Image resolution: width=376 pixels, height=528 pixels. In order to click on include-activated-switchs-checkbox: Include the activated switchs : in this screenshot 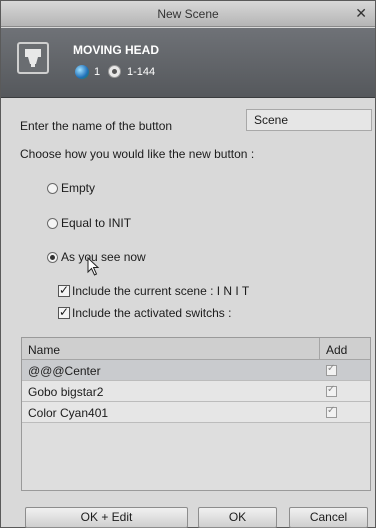, I will do `click(145, 312)`.